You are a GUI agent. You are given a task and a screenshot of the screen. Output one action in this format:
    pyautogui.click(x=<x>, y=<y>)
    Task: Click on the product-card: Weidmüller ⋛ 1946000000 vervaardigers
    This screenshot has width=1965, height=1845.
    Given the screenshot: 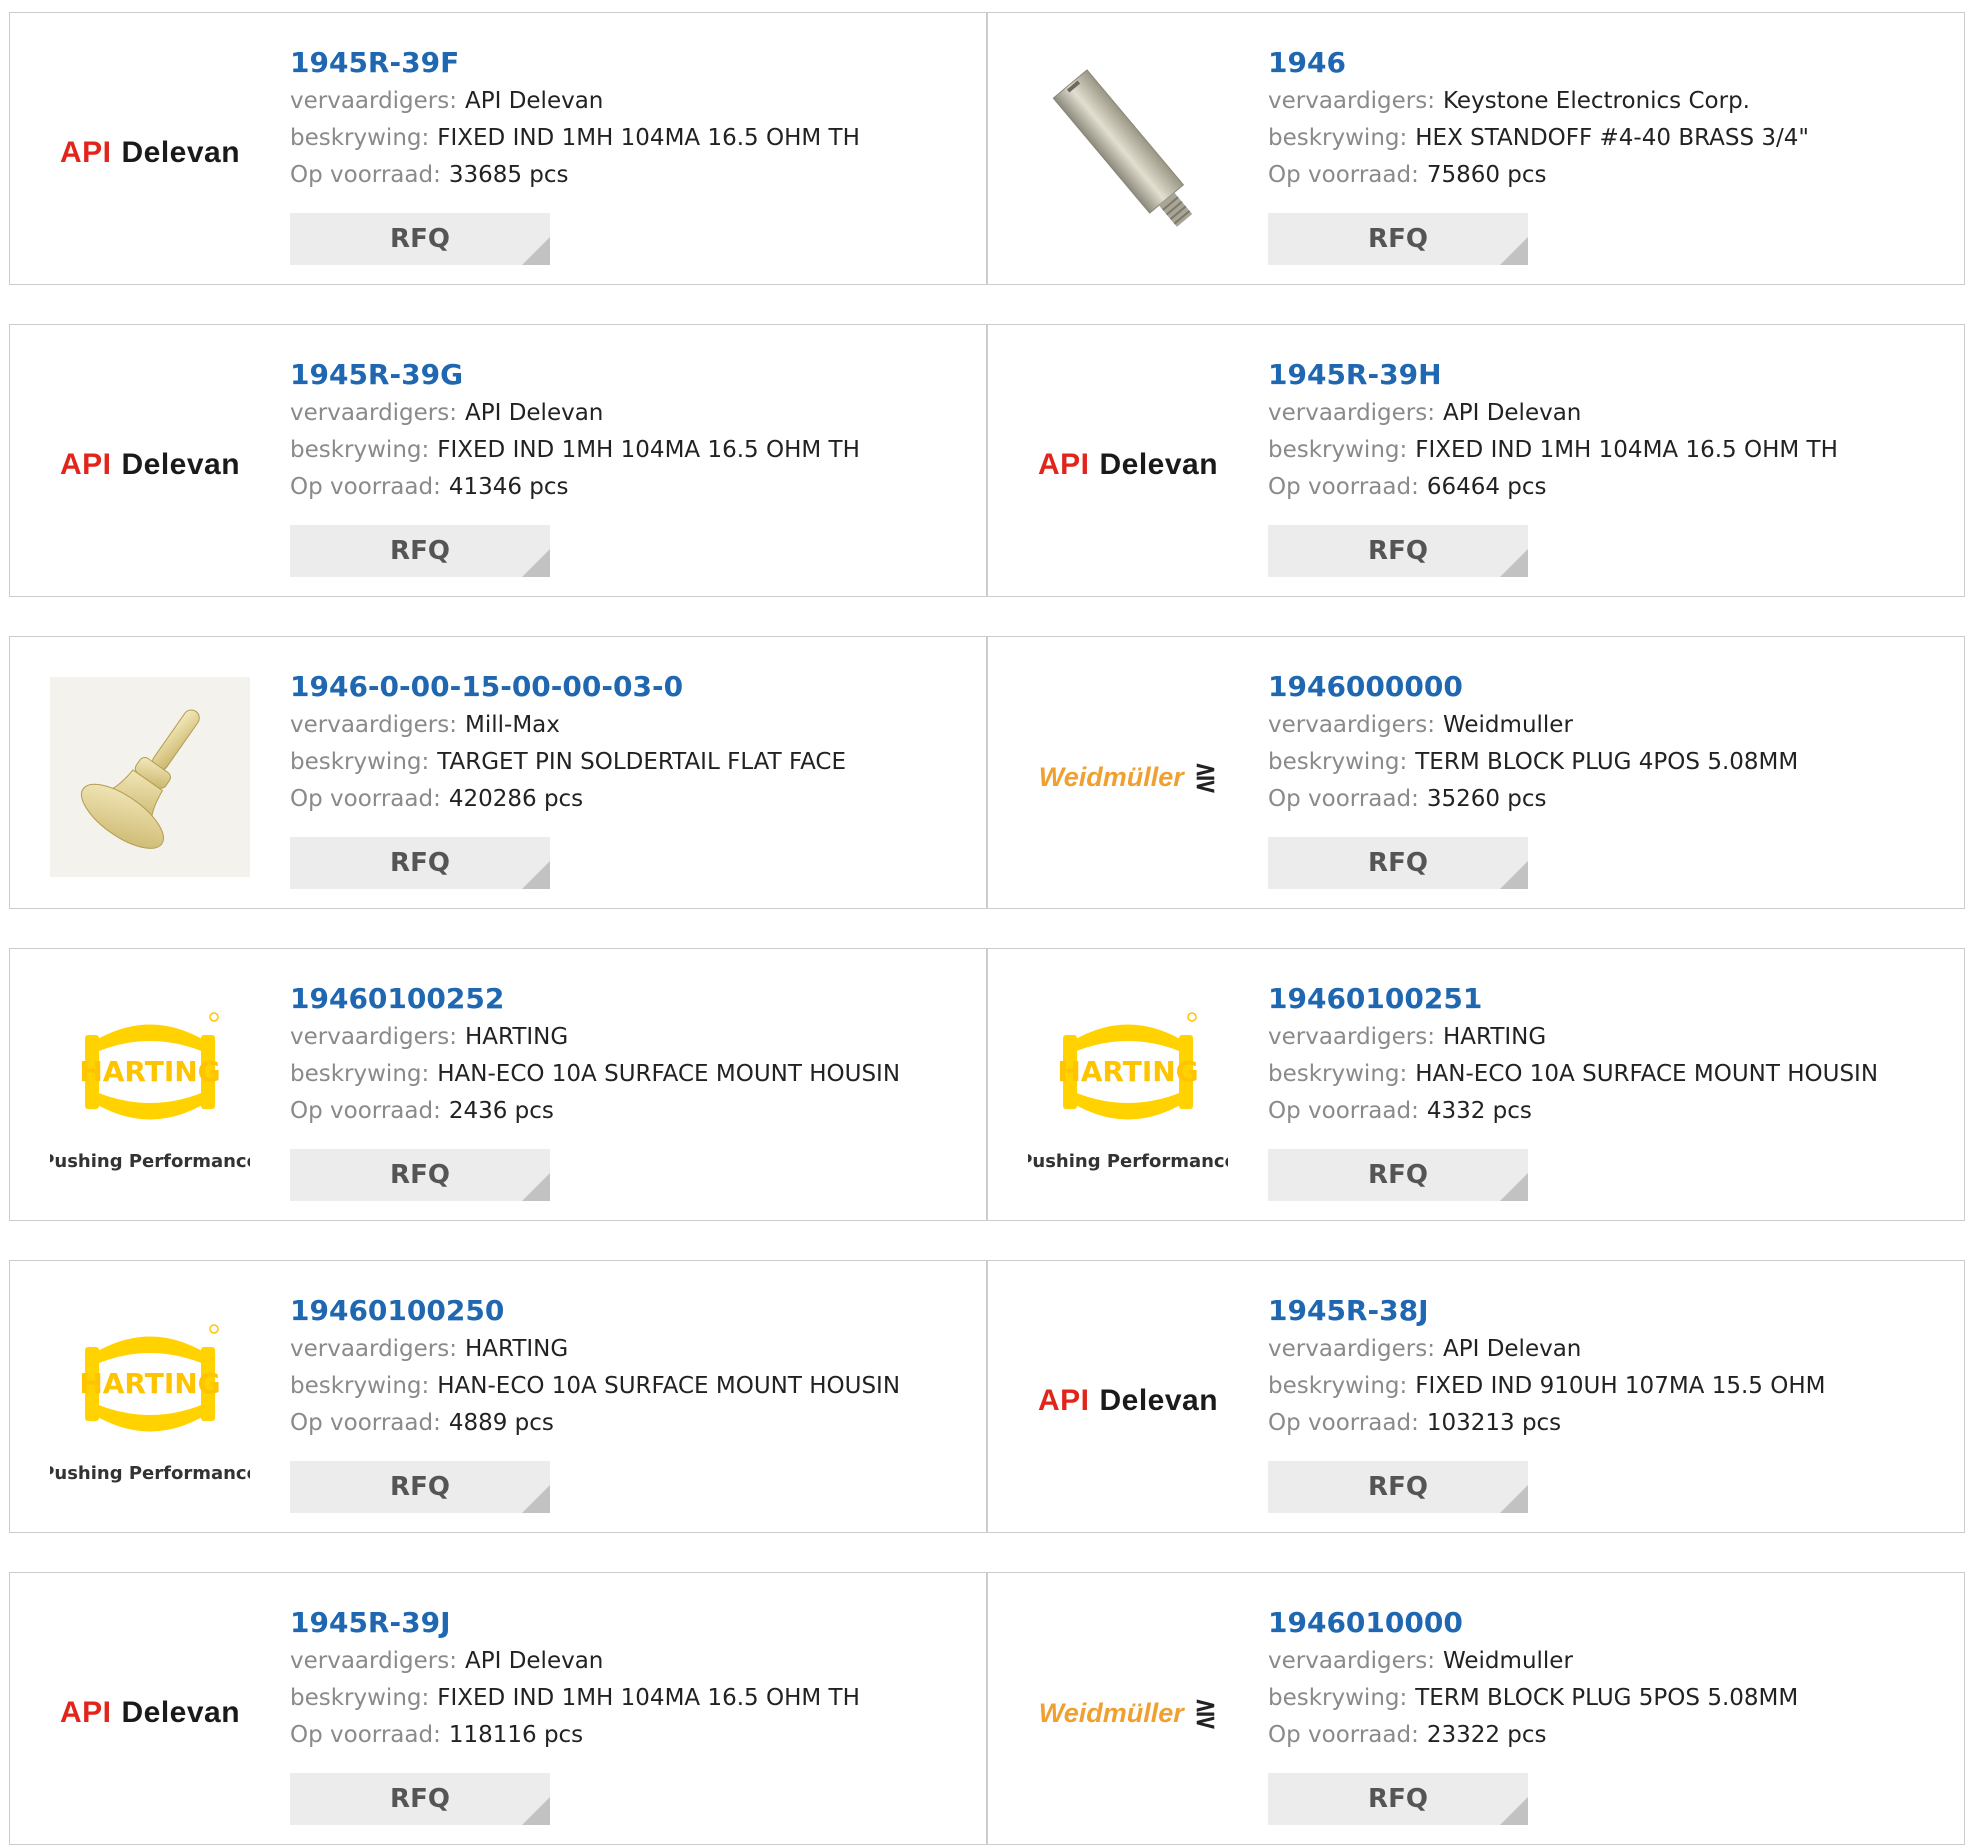 What is the action you would take?
    pyautogui.click(x=1476, y=772)
    